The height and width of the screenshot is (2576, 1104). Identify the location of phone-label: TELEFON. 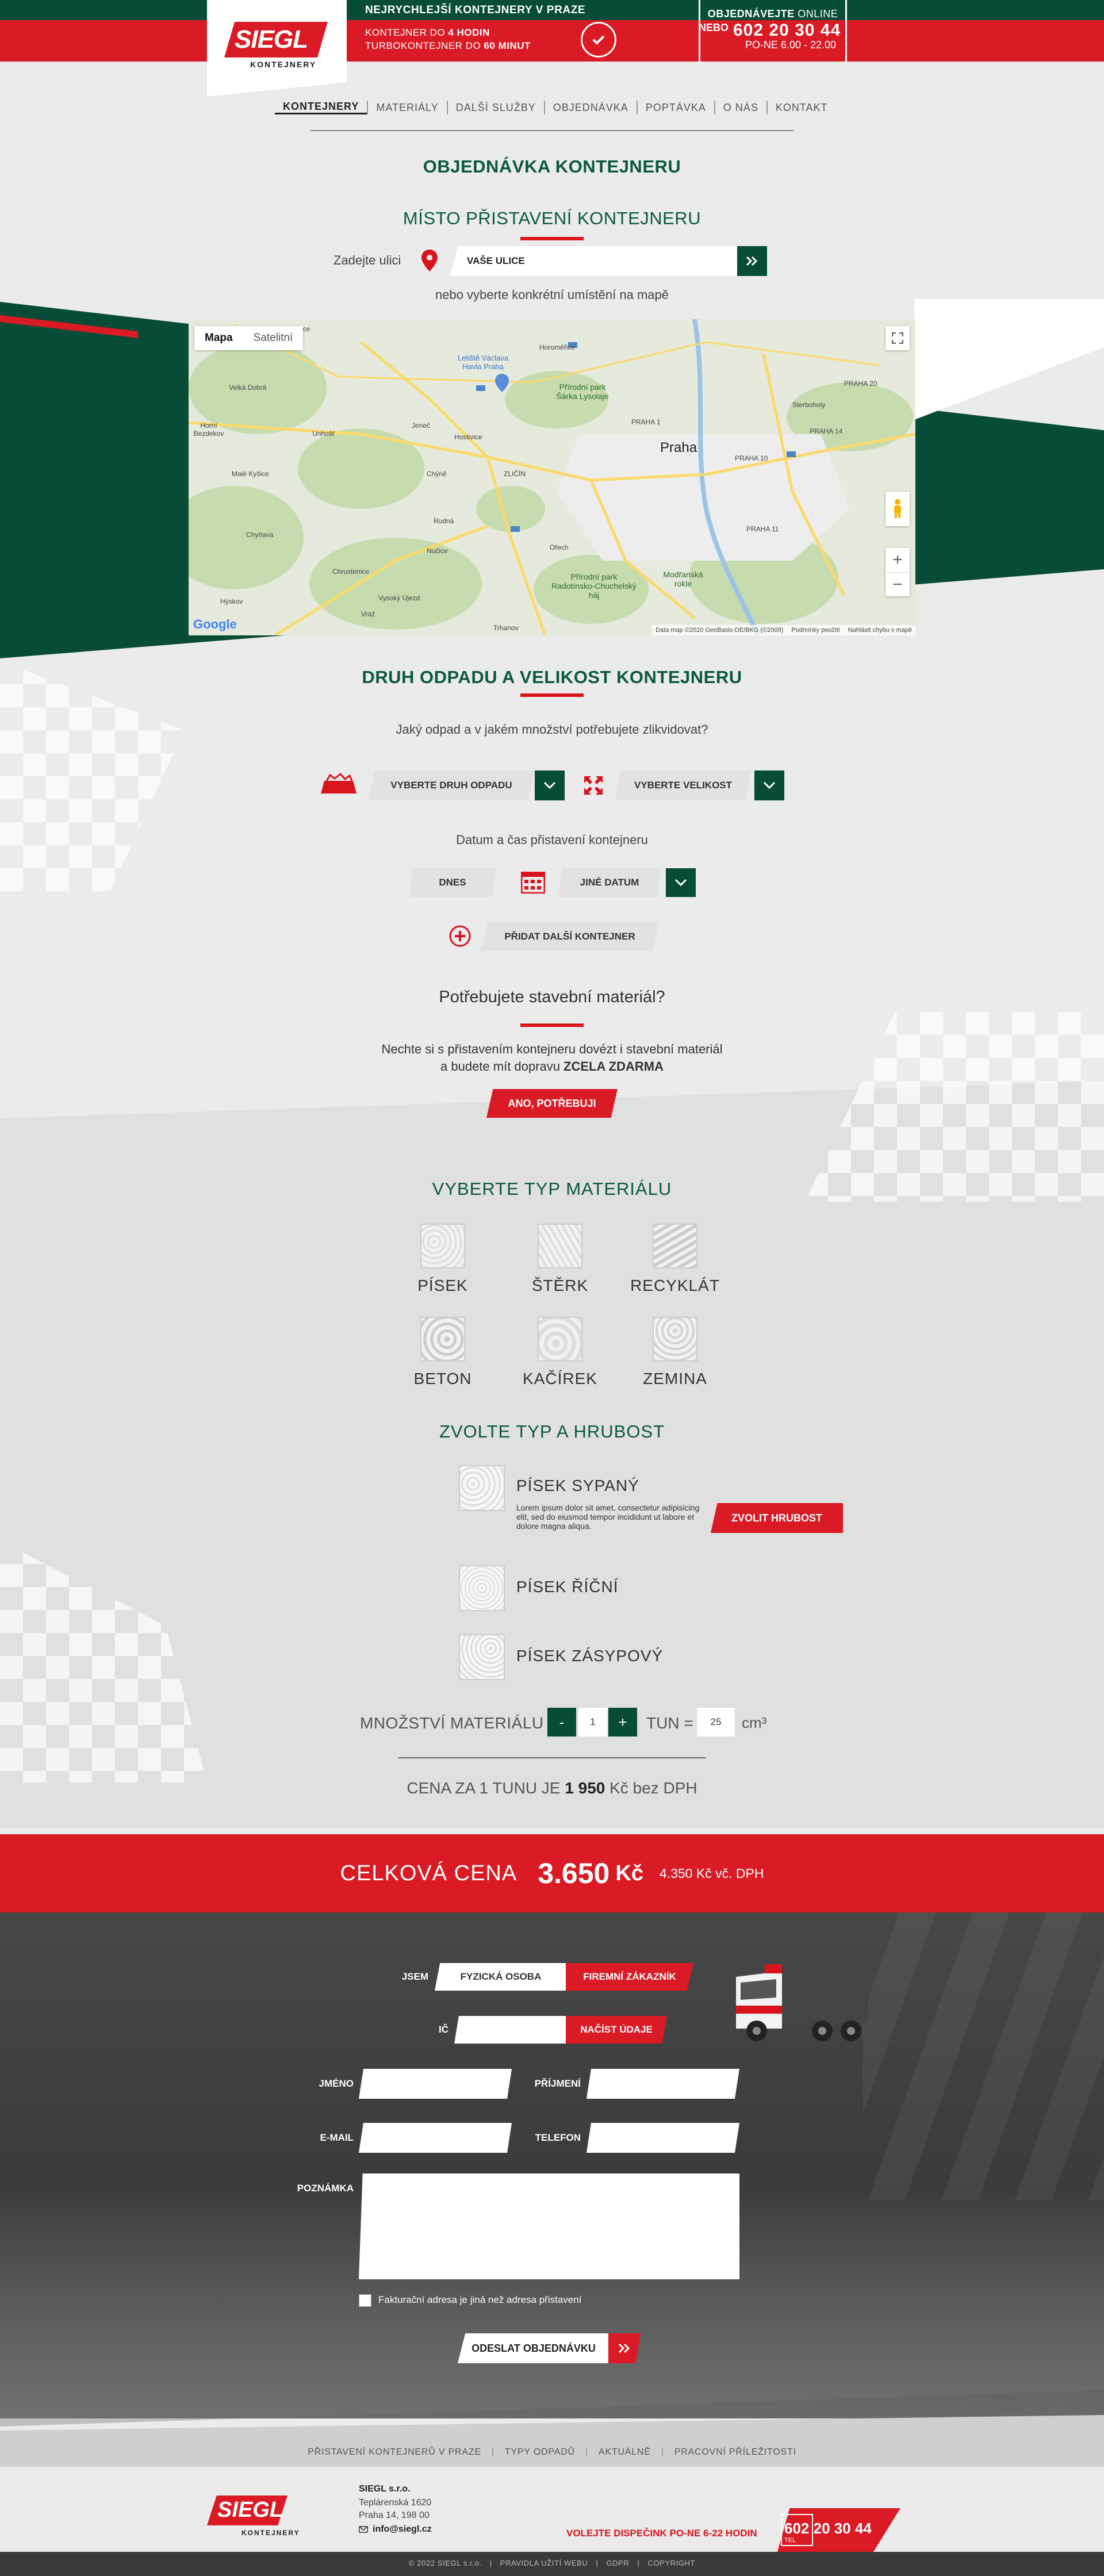
(558, 2137).